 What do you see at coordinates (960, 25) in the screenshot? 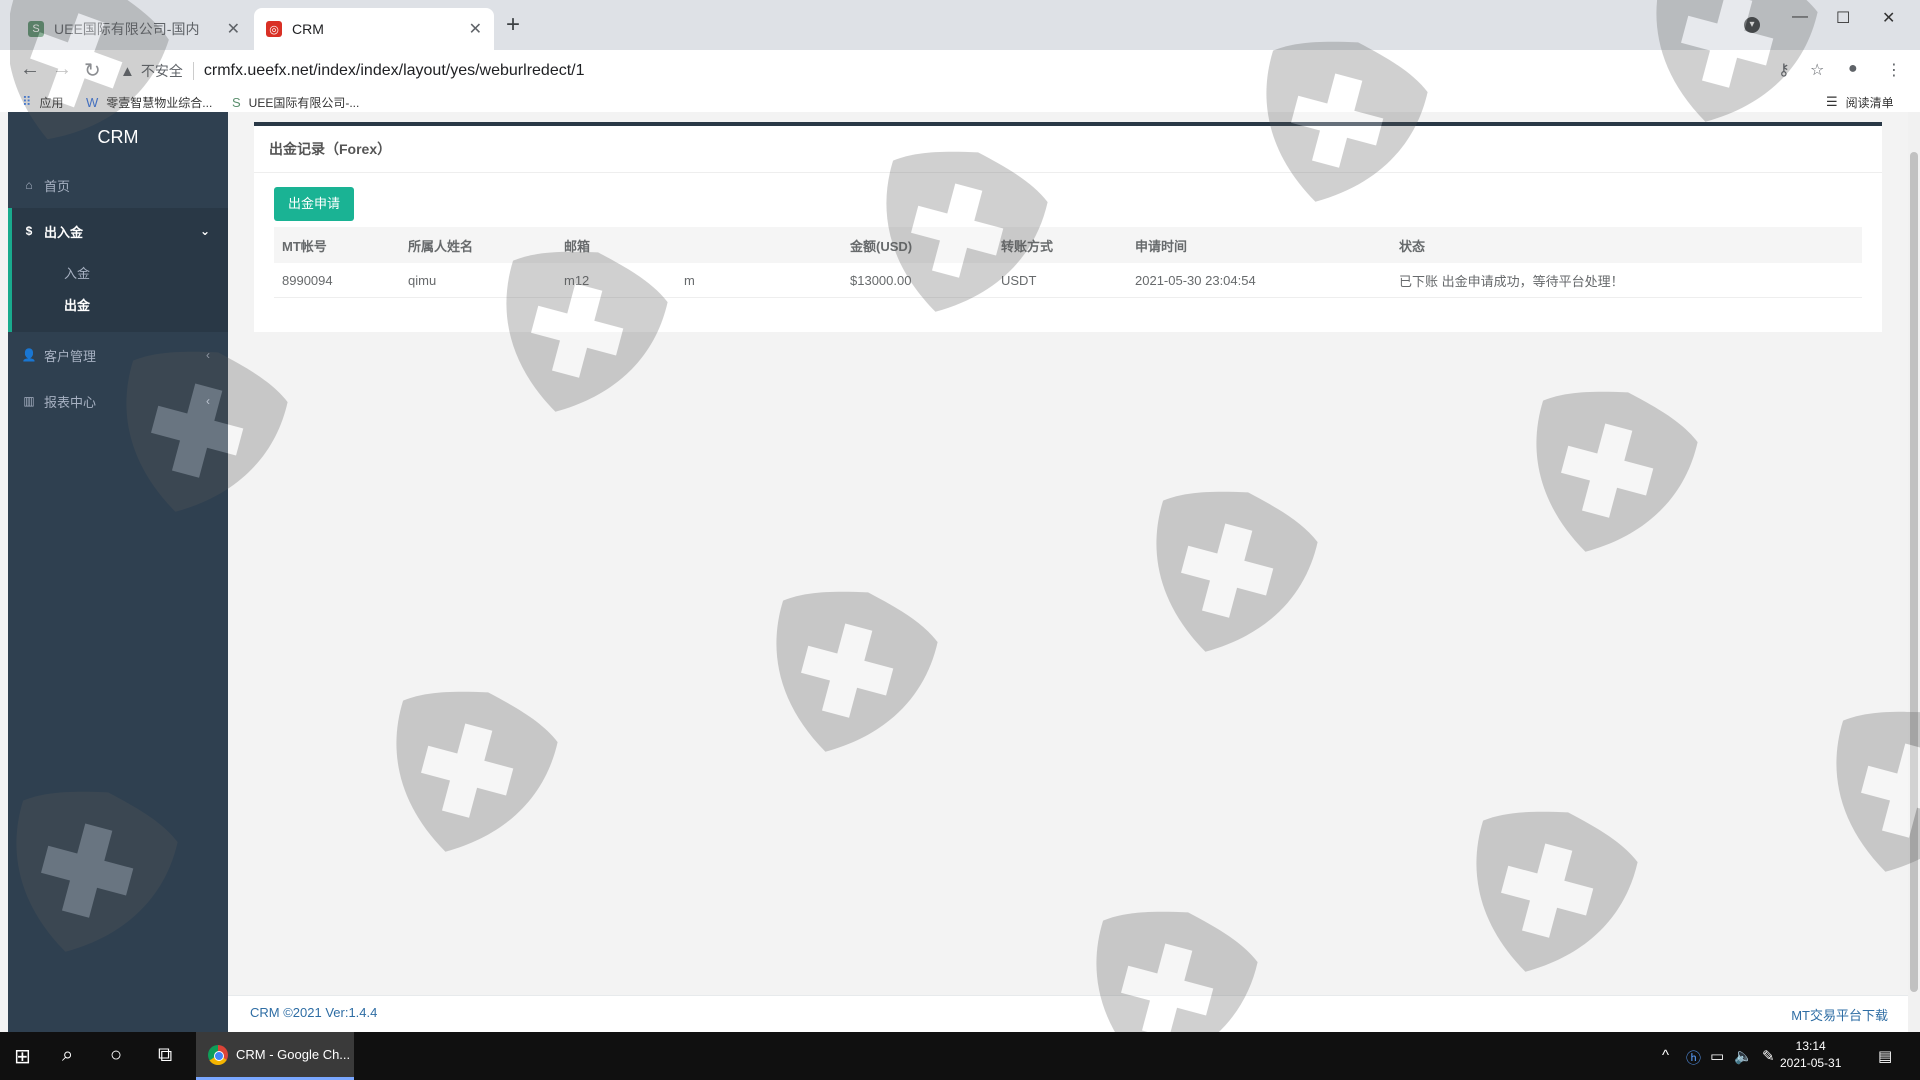
I see `tab-bar: S UEE国际有限公司-国内 ✕ ◎ CRM ✕ + ▾ — ☐ ✕` at bounding box center [960, 25].